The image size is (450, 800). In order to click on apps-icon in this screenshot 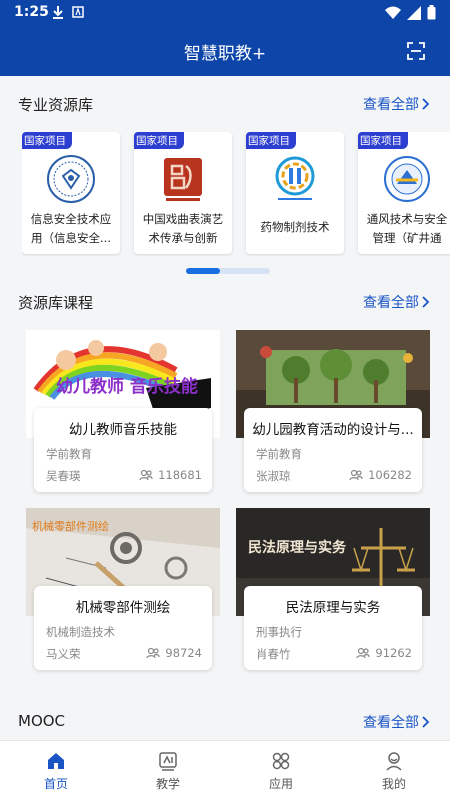, I will do `click(281, 761)`.